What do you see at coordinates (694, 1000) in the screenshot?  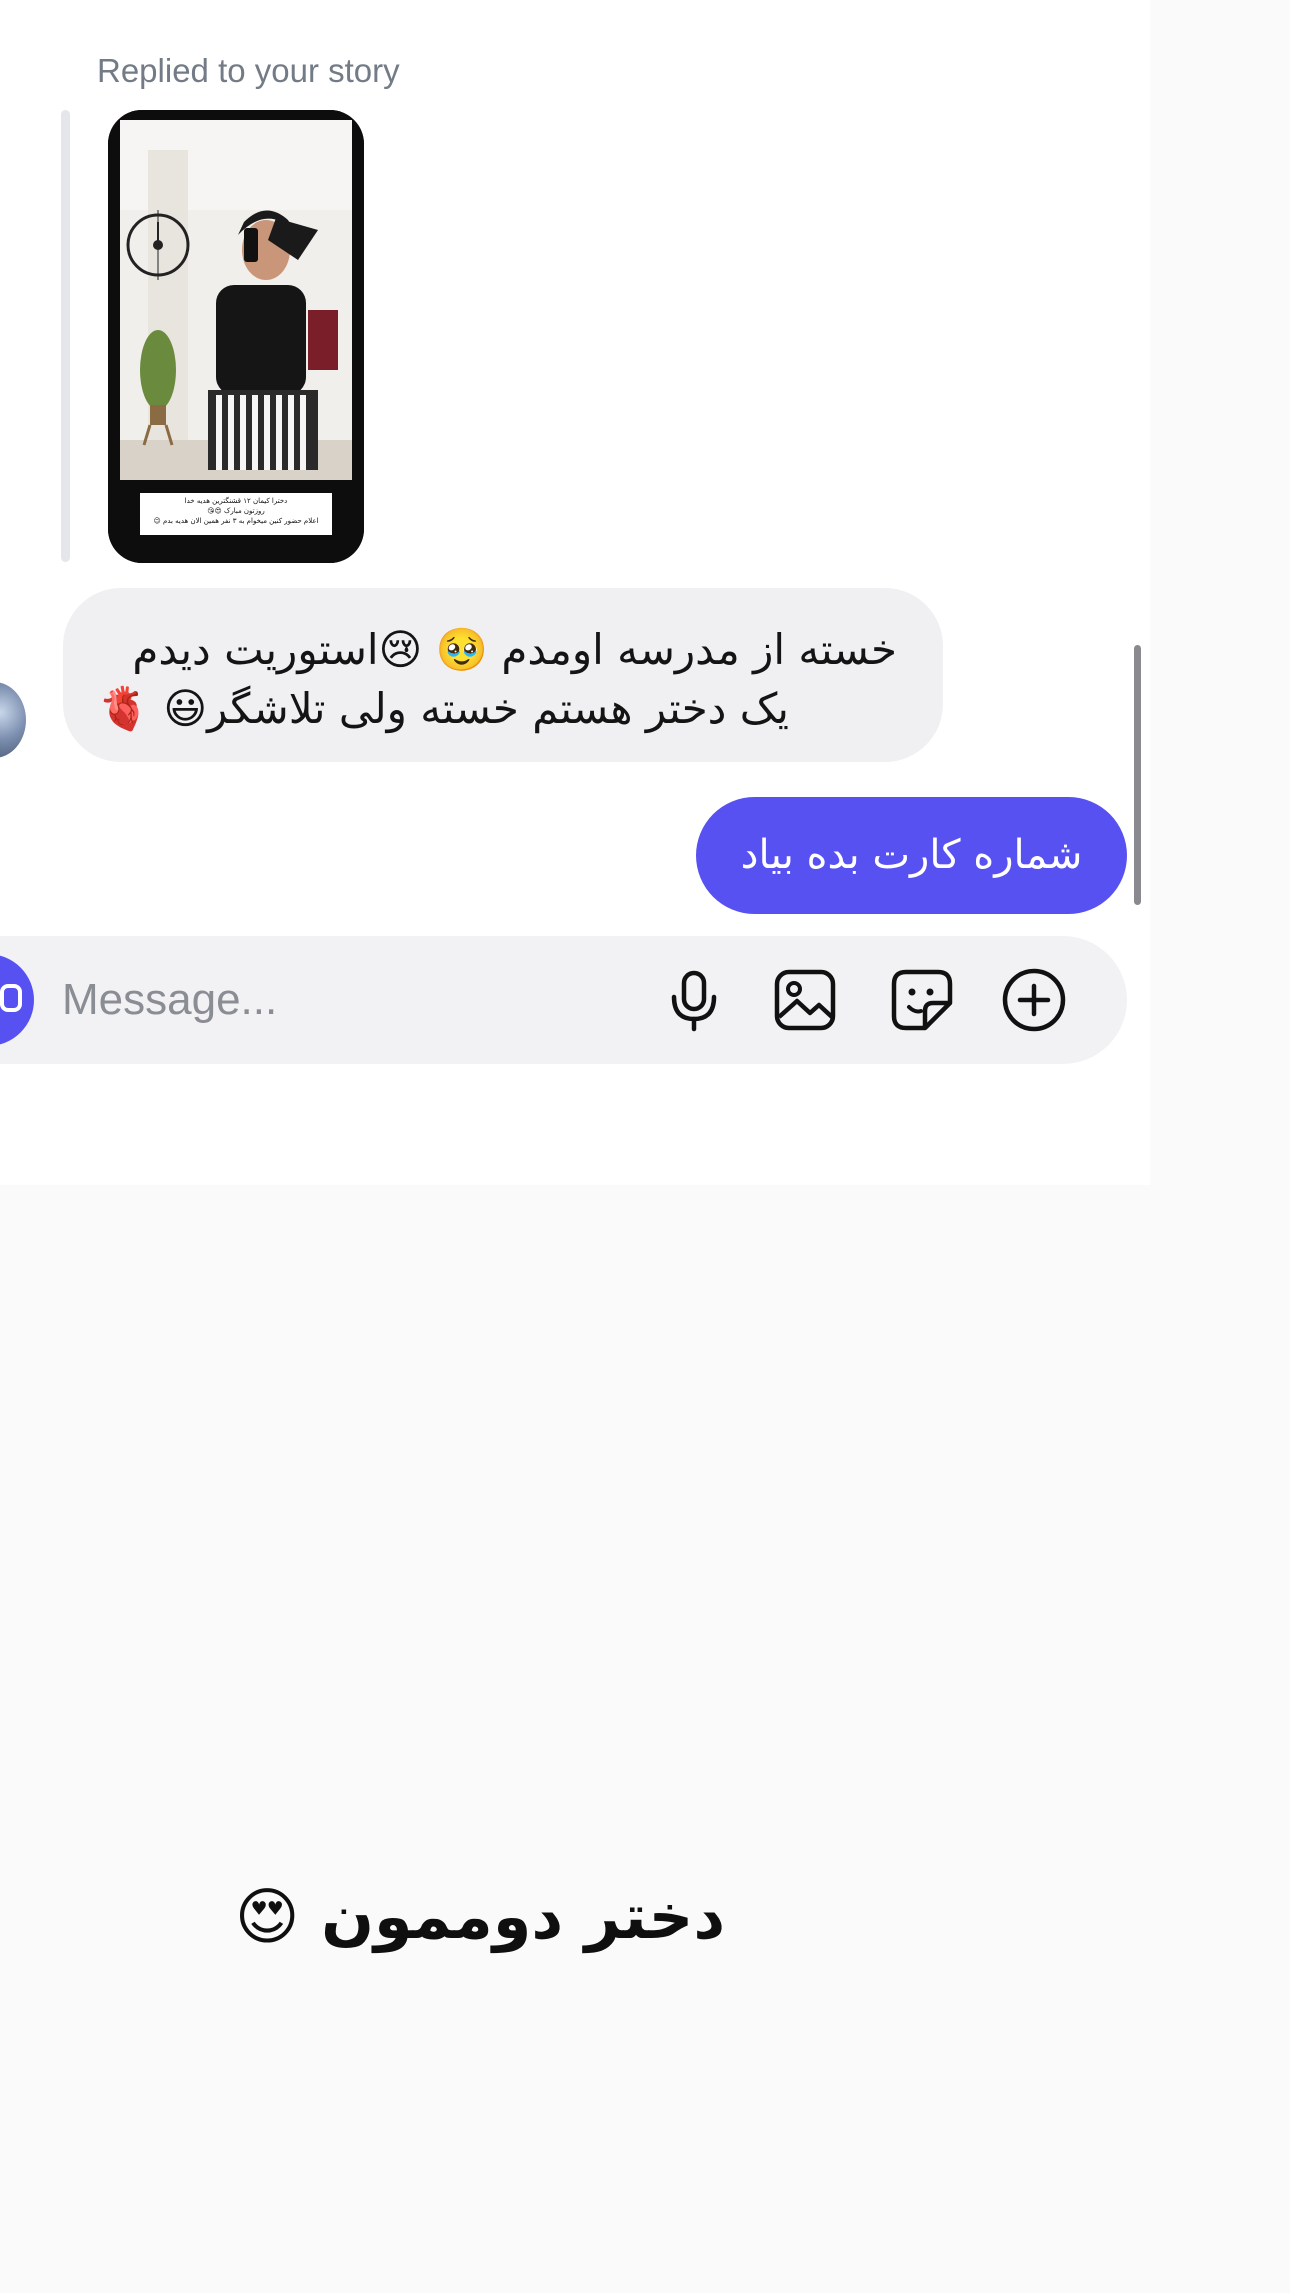 I see `microphone-icon` at bounding box center [694, 1000].